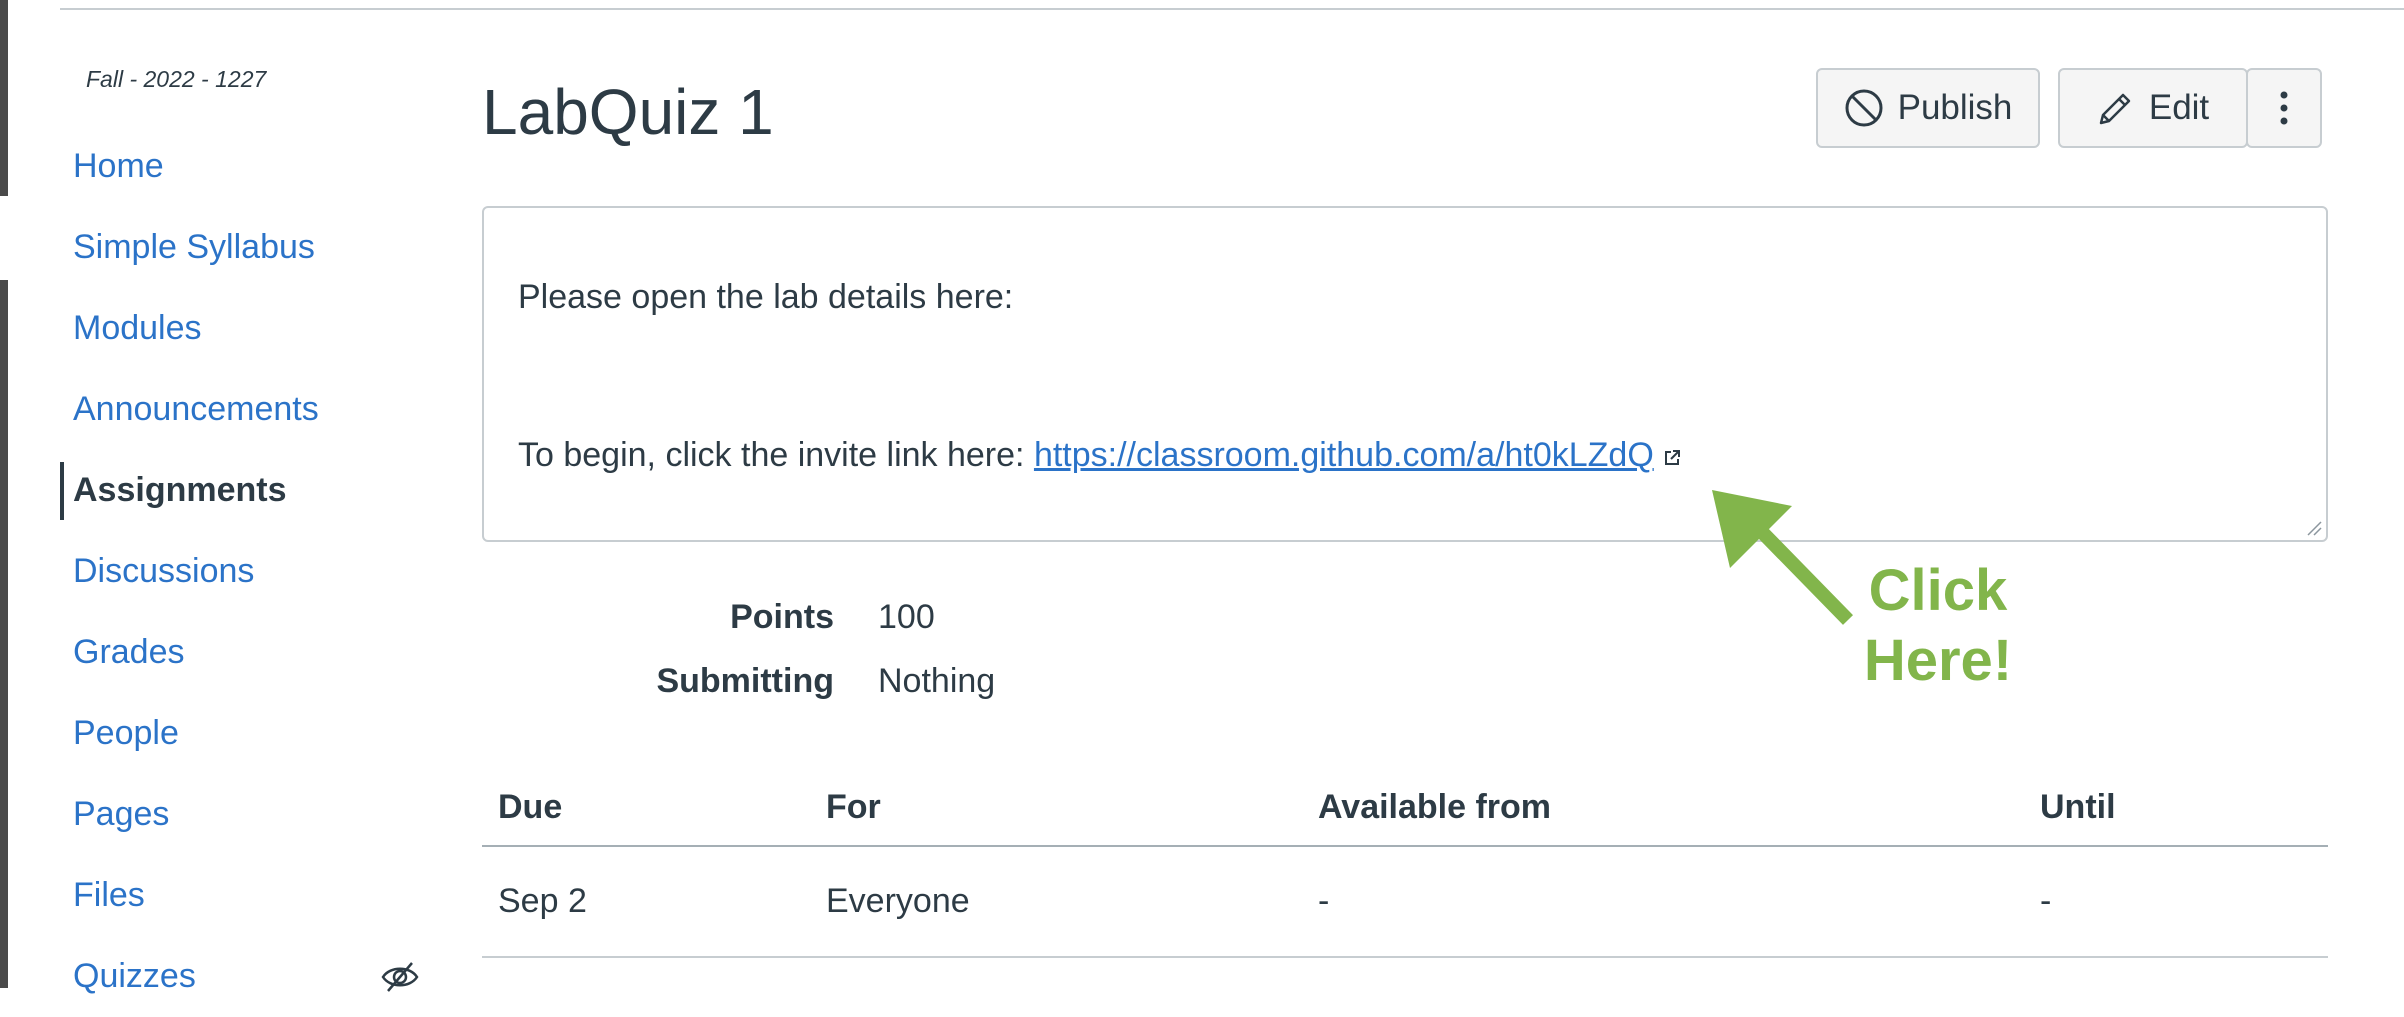 The image size is (2404, 1017). Describe the element at coordinates (176, 79) in the screenshot. I see `course-term: Fall - 2022 - 1227` at that location.